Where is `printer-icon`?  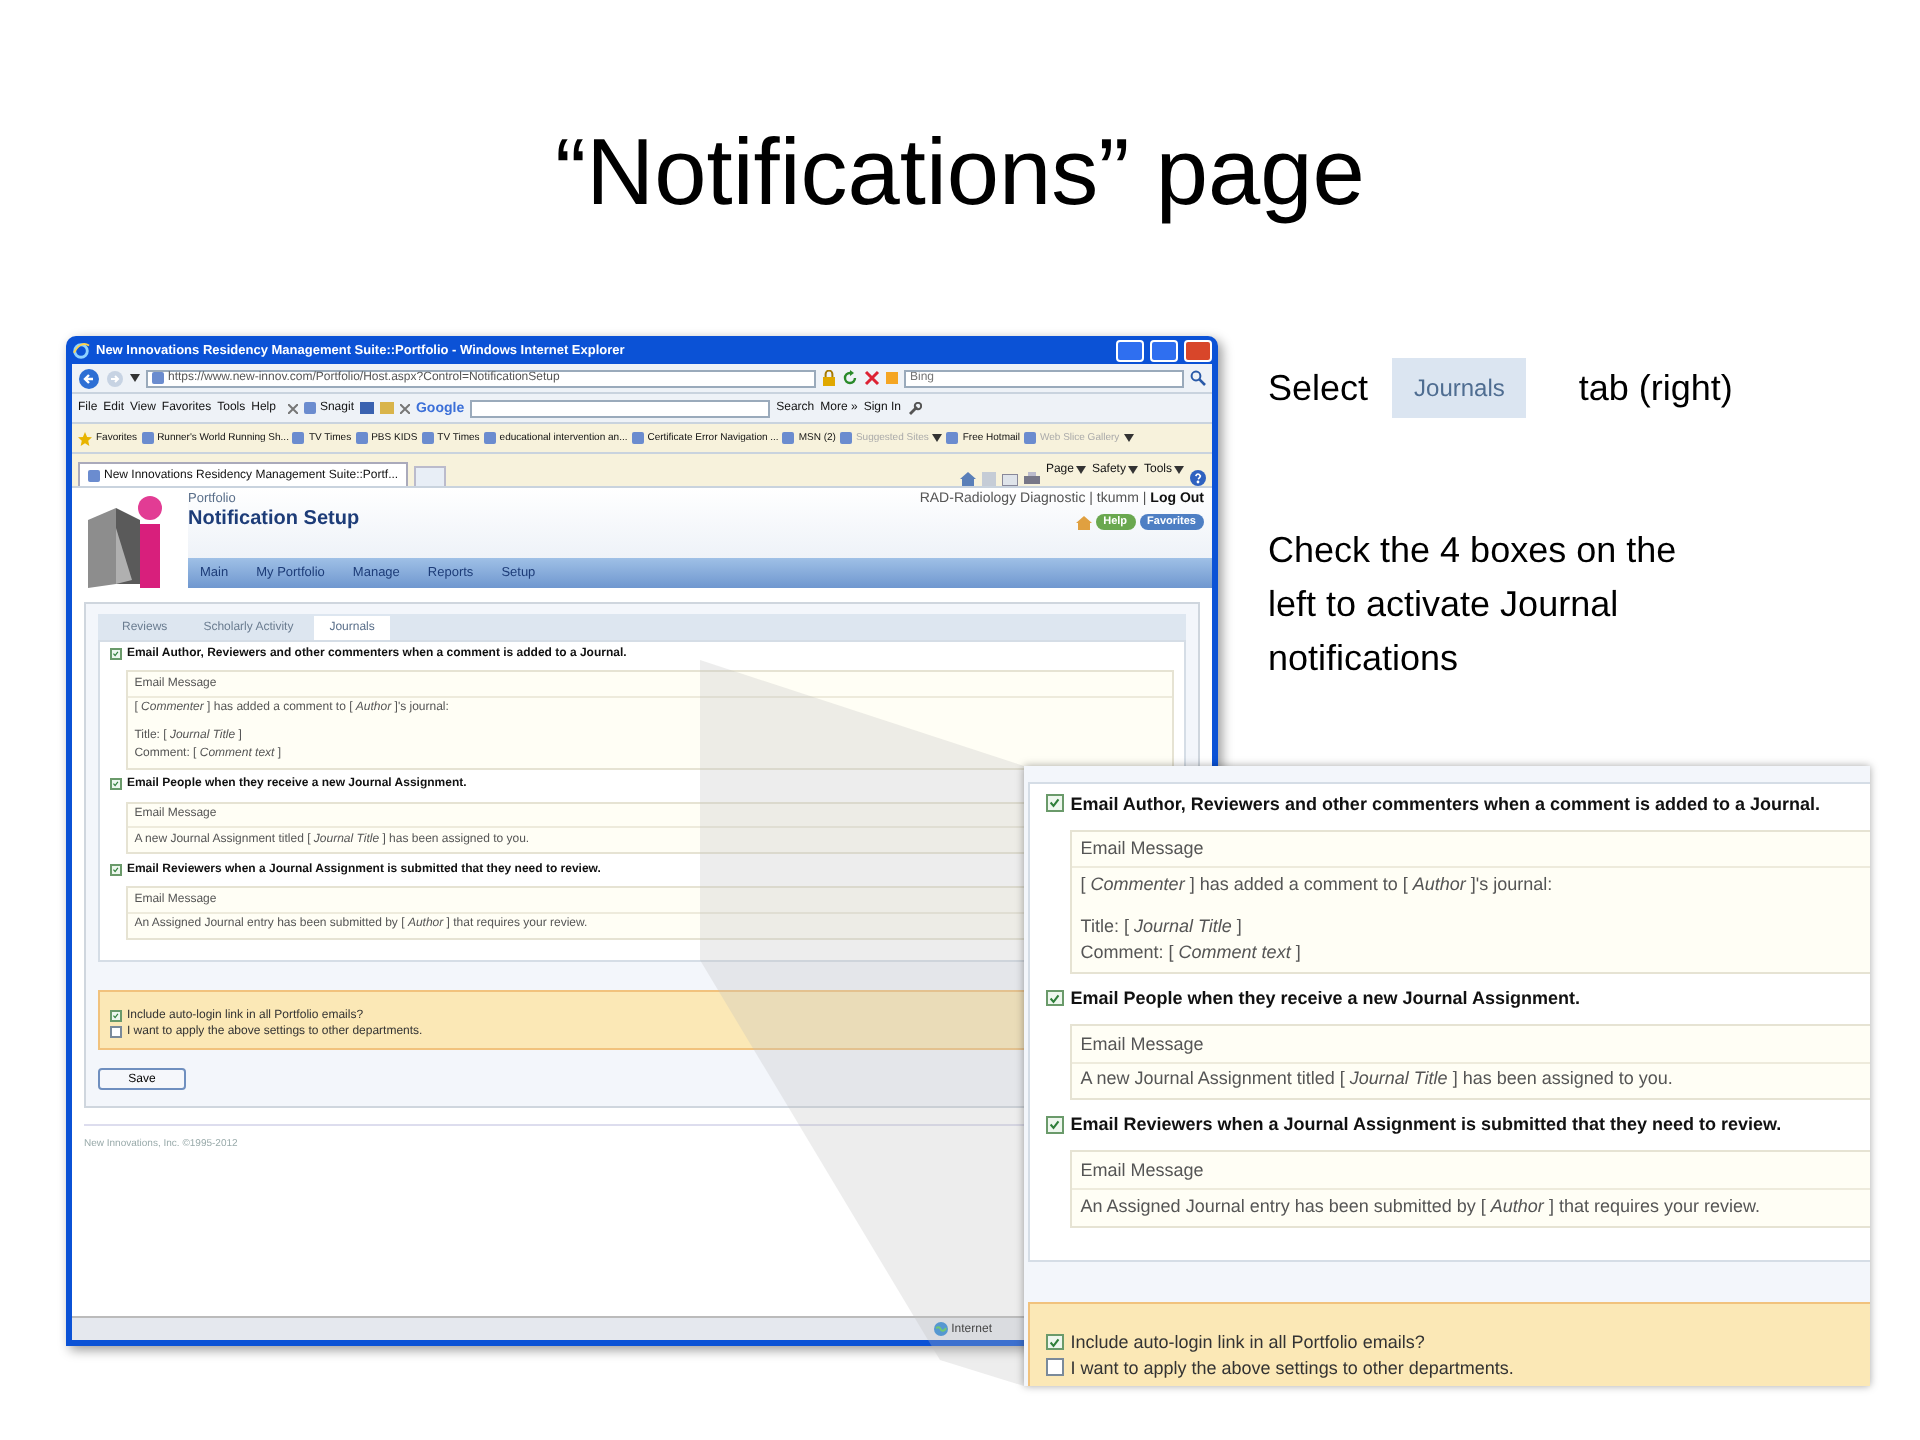
printer-icon is located at coordinates (1031, 479).